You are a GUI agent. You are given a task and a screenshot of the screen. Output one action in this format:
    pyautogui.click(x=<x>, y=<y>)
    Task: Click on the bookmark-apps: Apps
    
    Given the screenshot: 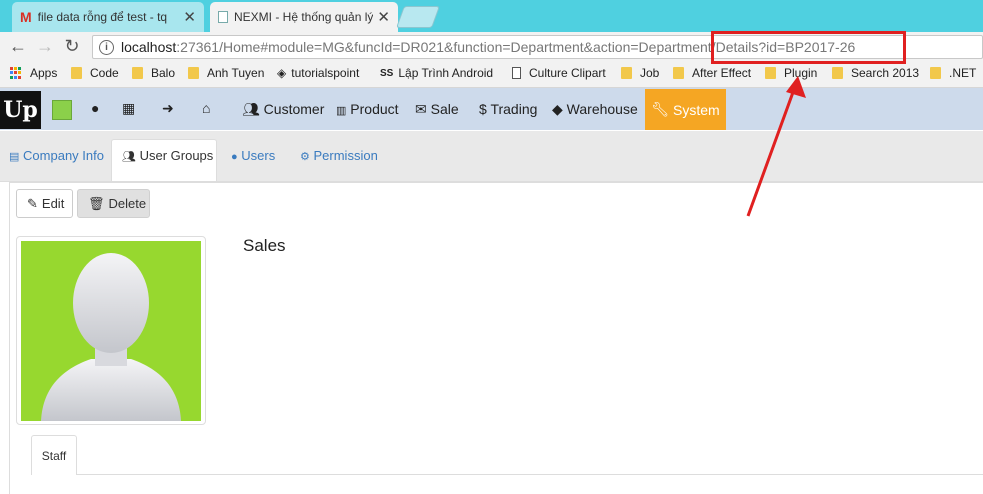 What is the action you would take?
    pyautogui.click(x=33, y=73)
    